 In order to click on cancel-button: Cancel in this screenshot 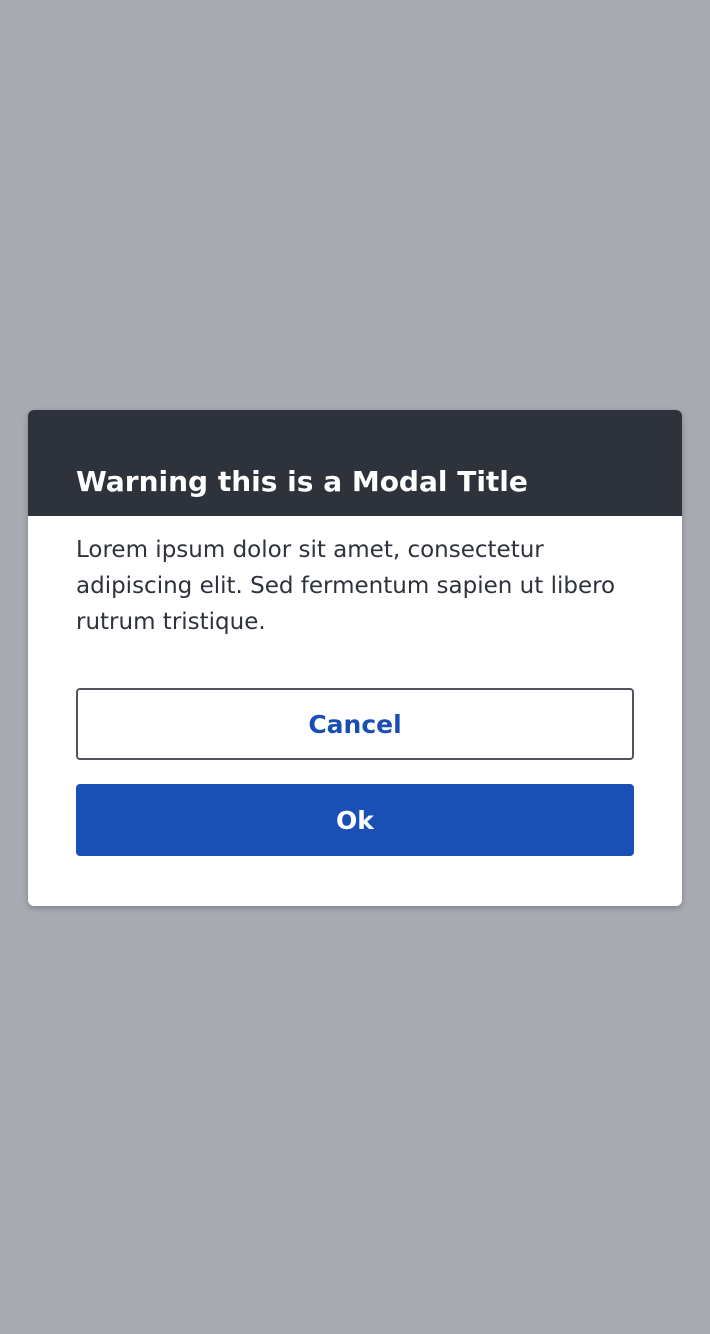, I will do `click(355, 724)`.